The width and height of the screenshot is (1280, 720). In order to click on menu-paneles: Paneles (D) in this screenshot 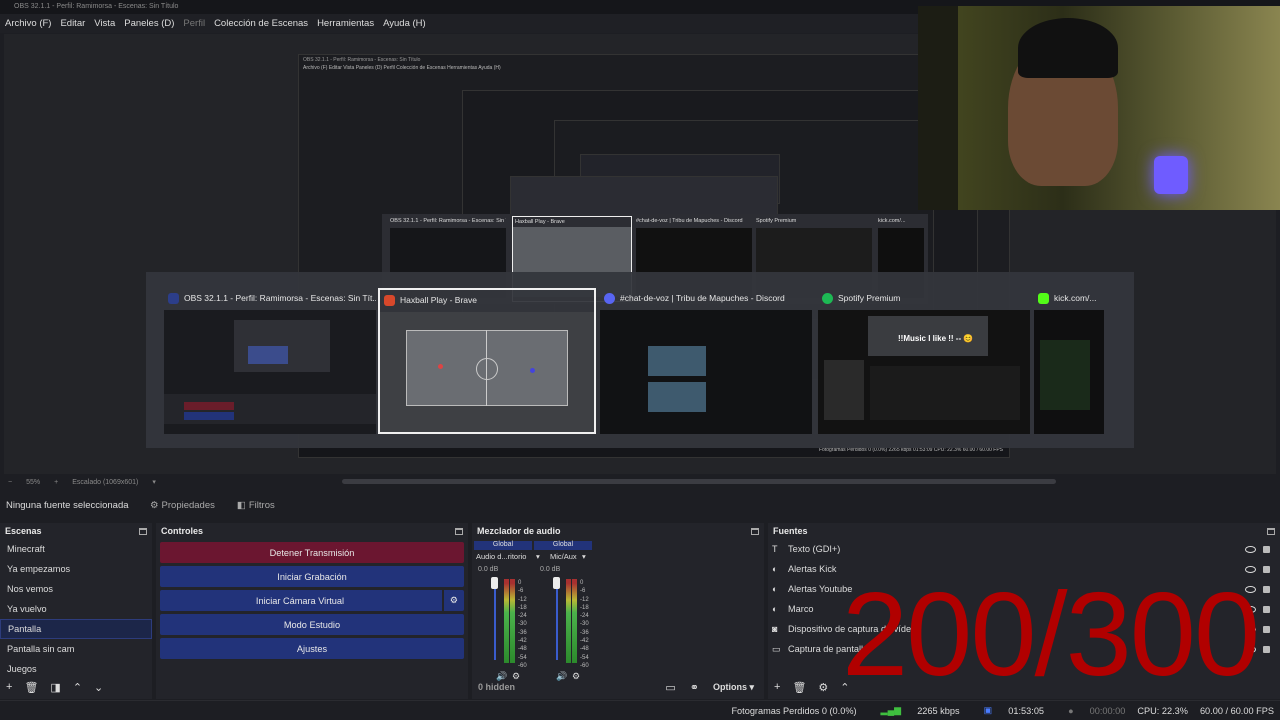, I will do `click(149, 23)`.